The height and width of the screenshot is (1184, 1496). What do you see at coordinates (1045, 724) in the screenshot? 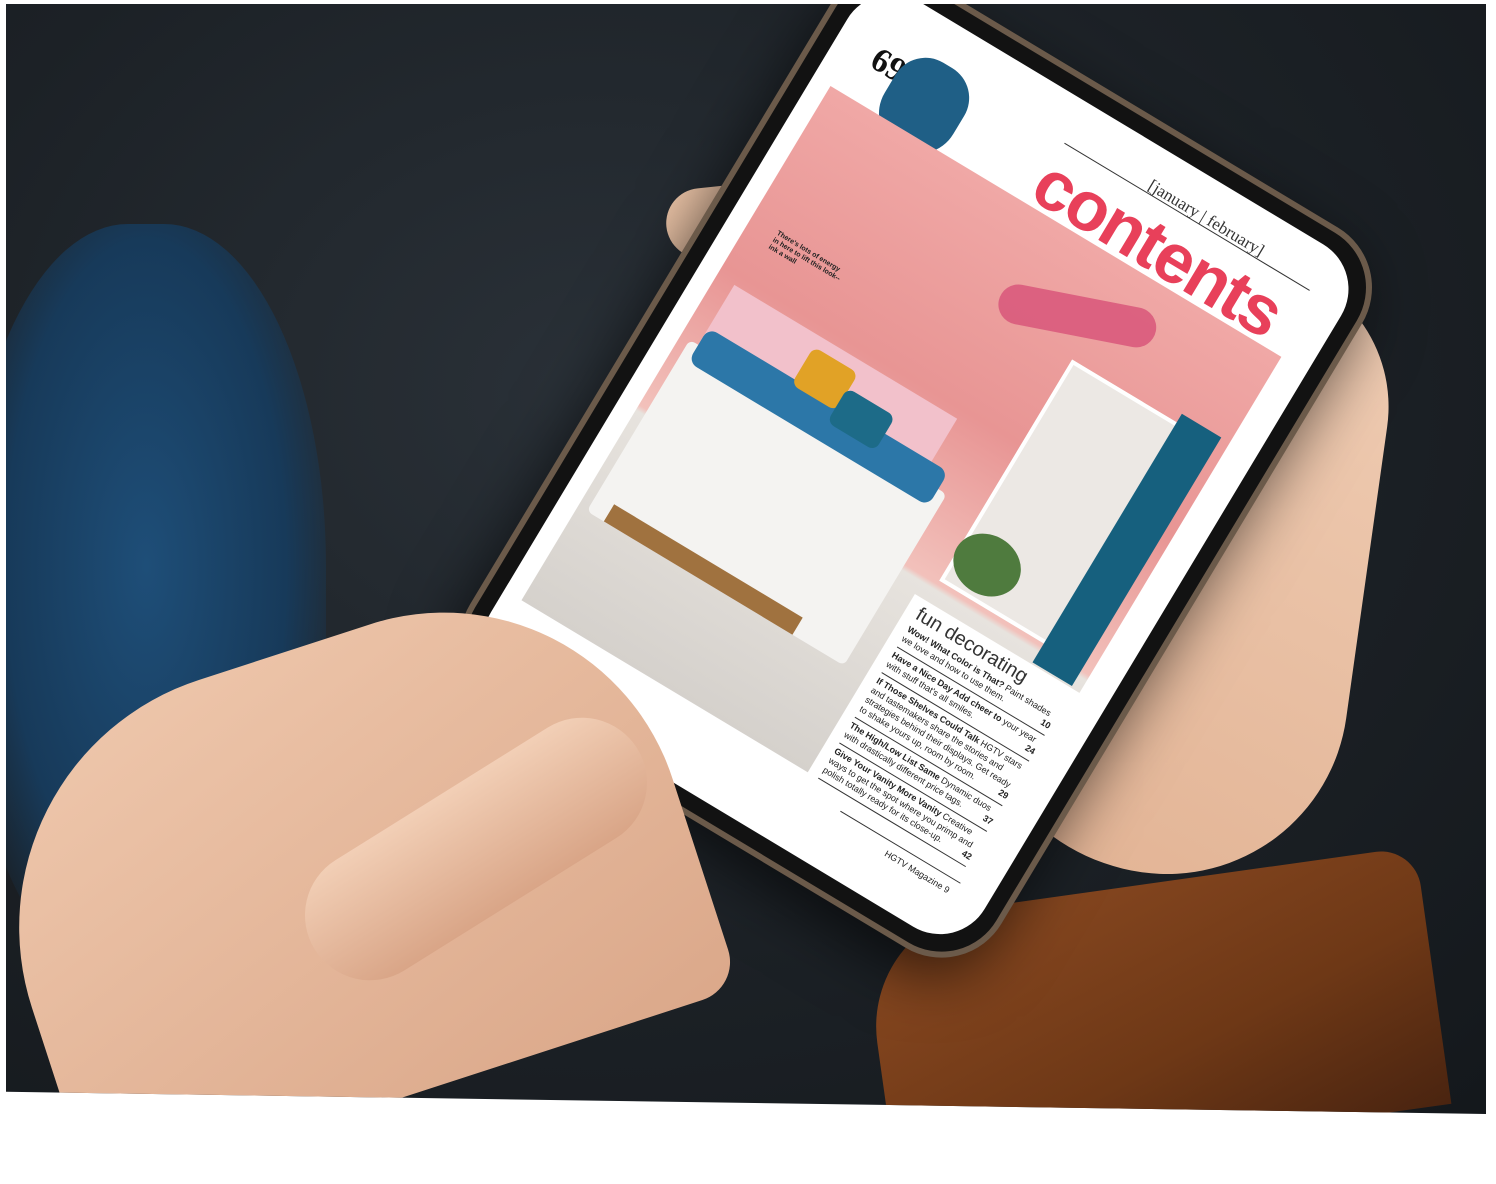
I see `toc-page: 10` at bounding box center [1045, 724].